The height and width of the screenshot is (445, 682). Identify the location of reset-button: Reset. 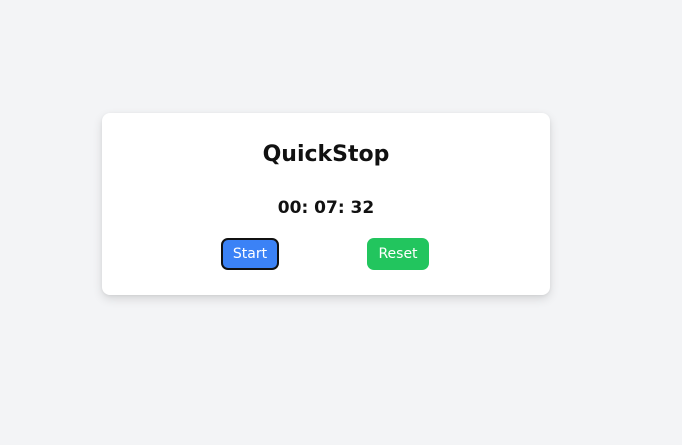
(398, 254).